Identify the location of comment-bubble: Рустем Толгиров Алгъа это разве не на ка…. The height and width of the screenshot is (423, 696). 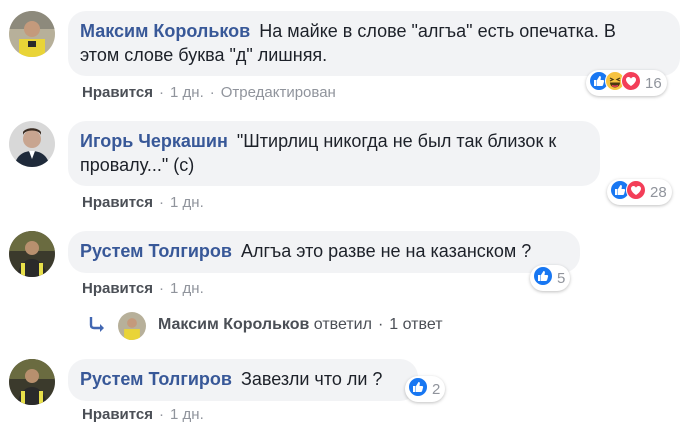
(324, 252).